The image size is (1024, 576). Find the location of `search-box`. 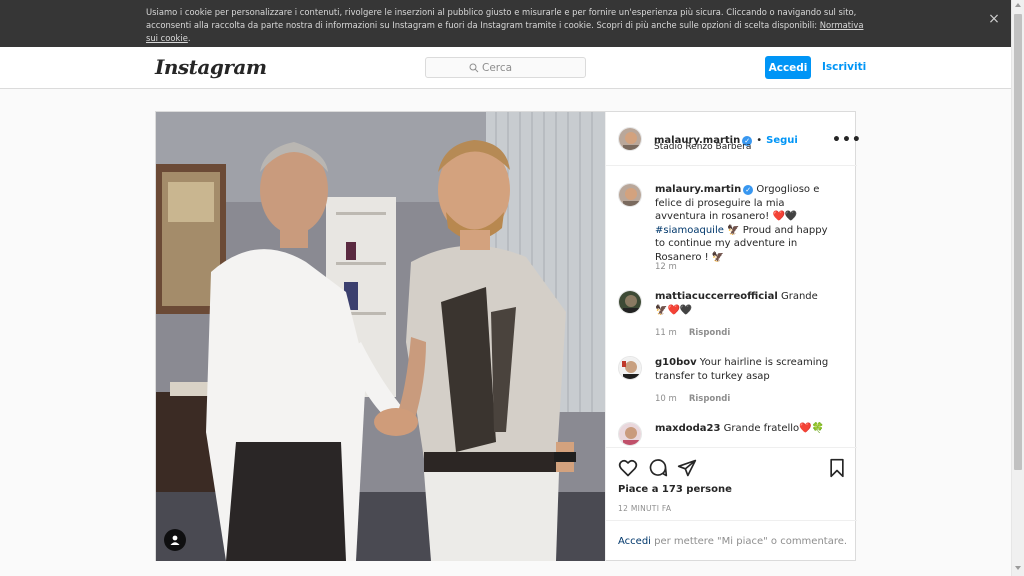

search-box is located at coordinates (505, 67).